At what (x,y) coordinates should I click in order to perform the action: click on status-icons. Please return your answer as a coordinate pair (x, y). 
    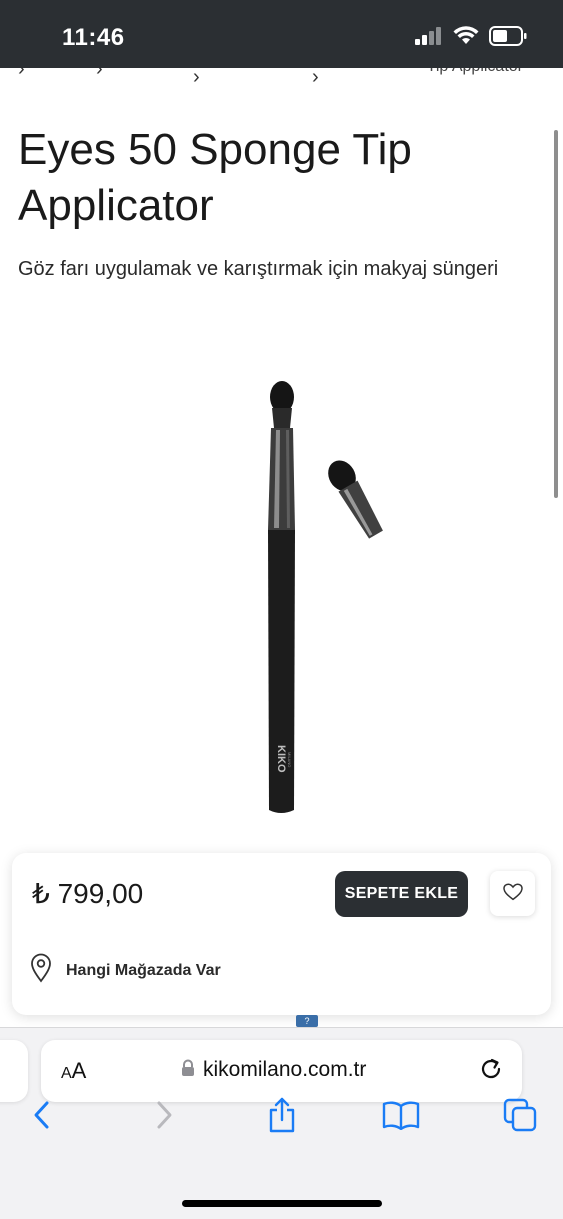
    Looking at the image, I should click on (471, 38).